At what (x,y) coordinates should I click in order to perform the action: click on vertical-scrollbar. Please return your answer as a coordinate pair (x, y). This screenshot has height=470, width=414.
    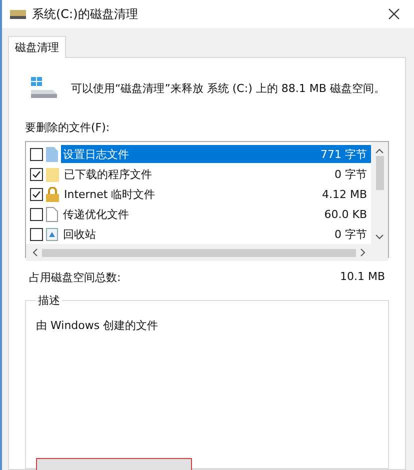
    Looking at the image, I should click on (379, 193).